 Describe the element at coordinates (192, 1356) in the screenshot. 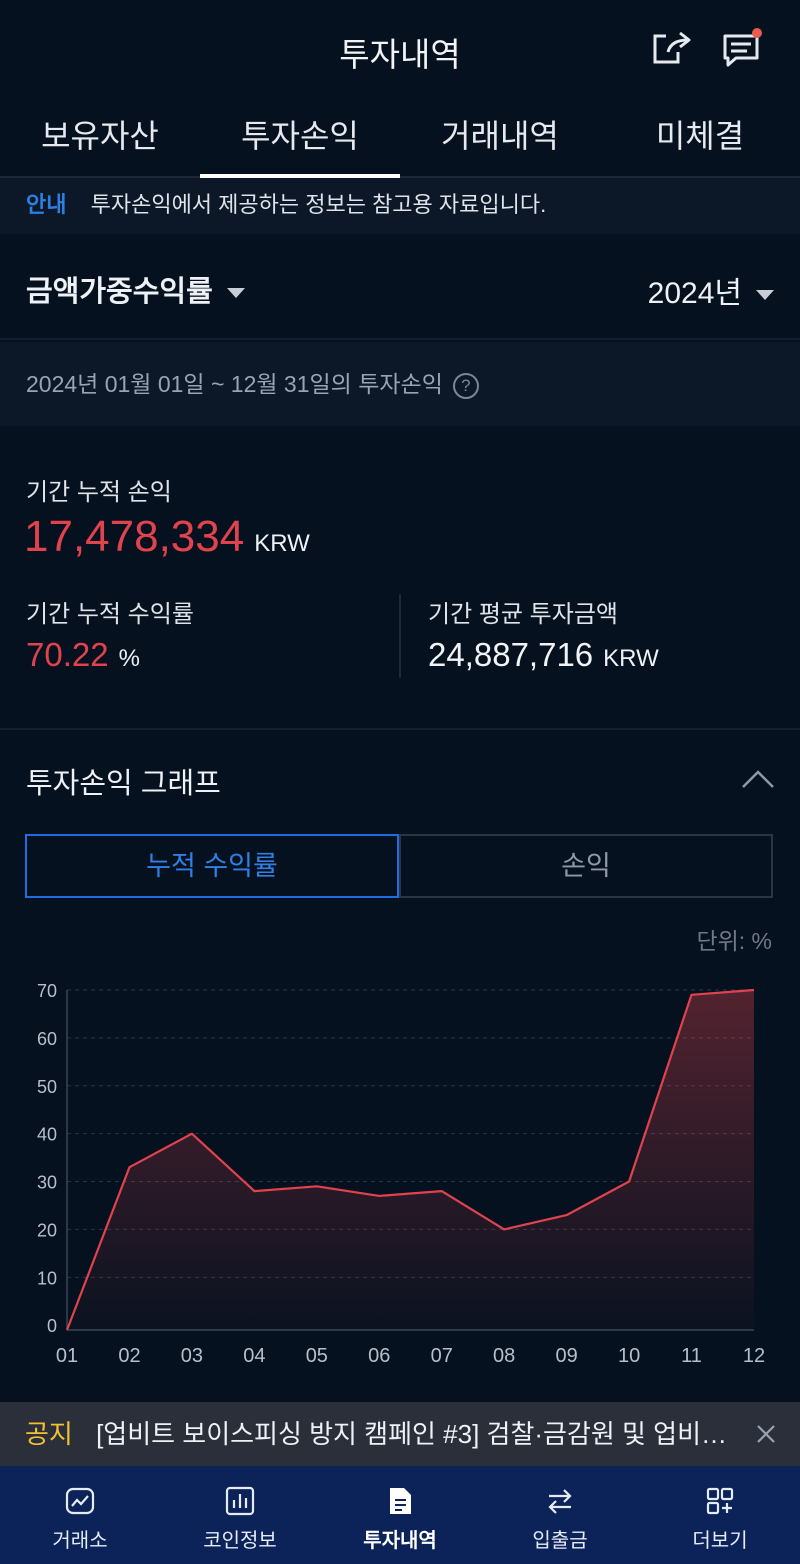

I see `x-tick-label: 03` at that location.